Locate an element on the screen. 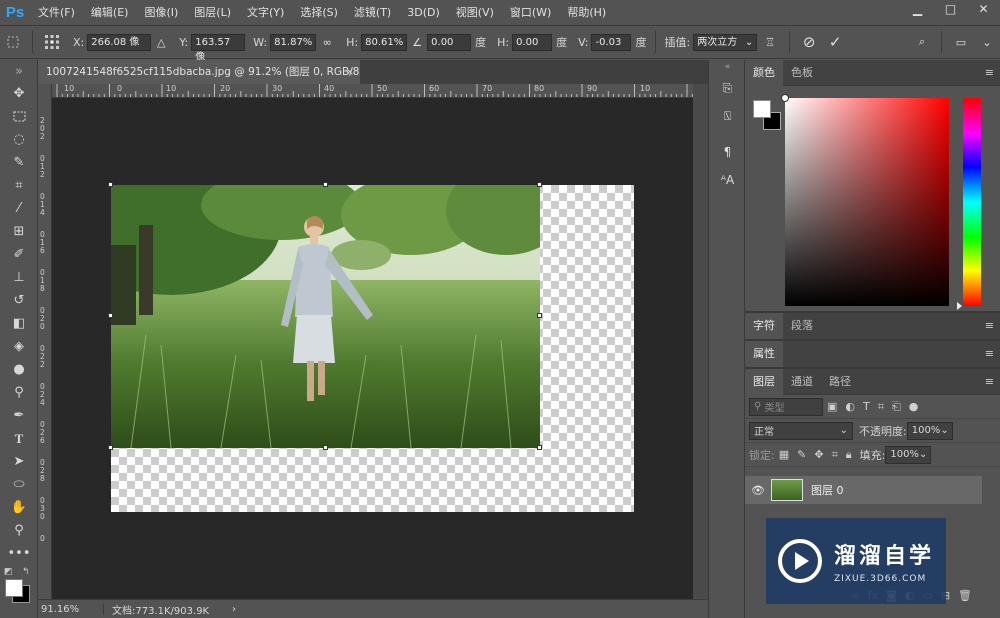  color-picker-cursor is located at coordinates (785, 98).